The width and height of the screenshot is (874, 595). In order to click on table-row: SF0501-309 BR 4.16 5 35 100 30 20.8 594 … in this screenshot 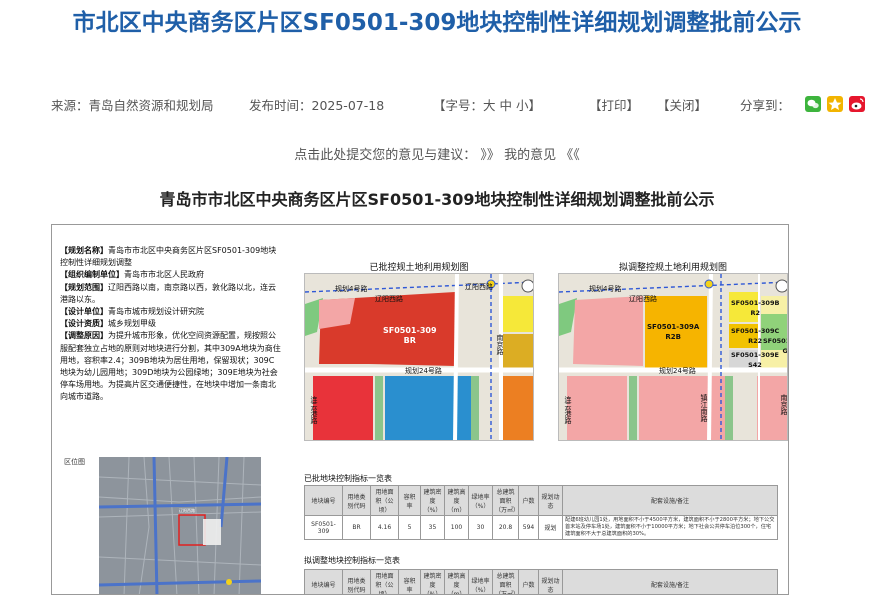, I will do `click(541, 527)`.